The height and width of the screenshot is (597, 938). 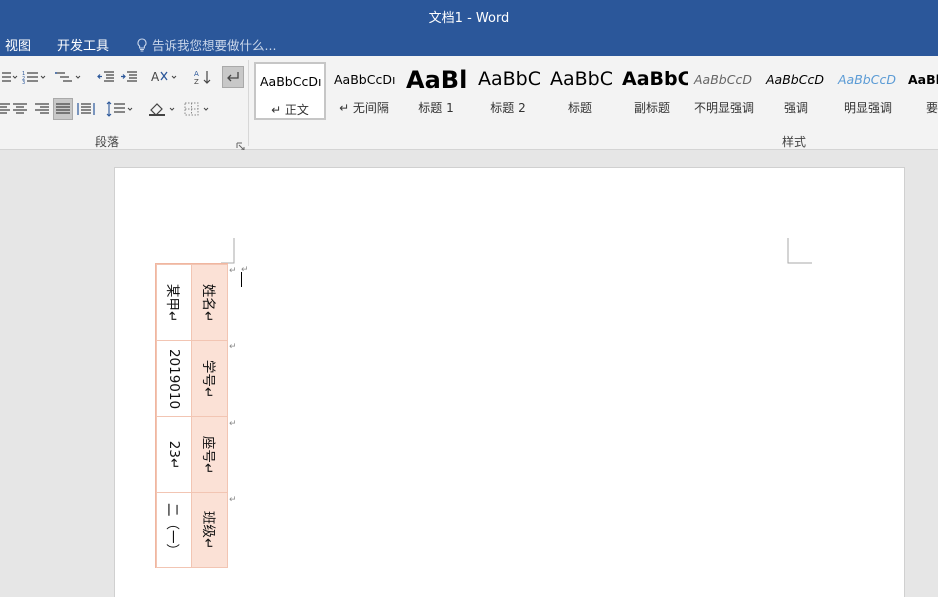 I want to click on style-heading-1: AaBl 标题 1, so click(x=436, y=91).